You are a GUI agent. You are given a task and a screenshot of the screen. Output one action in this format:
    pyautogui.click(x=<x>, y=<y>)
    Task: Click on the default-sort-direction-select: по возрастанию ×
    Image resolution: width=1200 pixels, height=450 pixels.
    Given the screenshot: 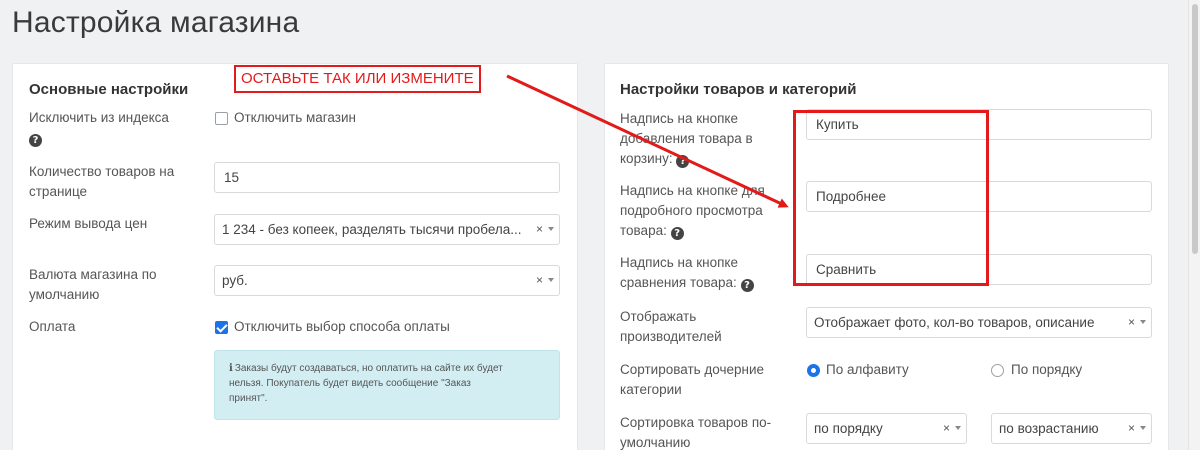 What is the action you would take?
    pyautogui.click(x=1071, y=428)
    